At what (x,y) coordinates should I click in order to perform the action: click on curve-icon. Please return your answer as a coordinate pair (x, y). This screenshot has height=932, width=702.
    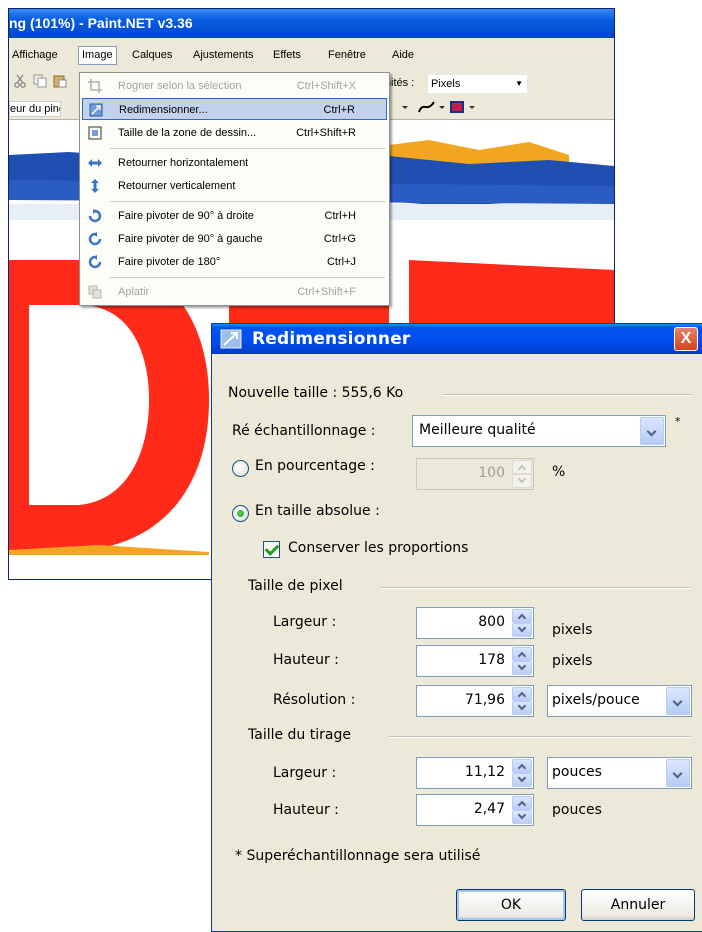
    Looking at the image, I should click on (427, 107).